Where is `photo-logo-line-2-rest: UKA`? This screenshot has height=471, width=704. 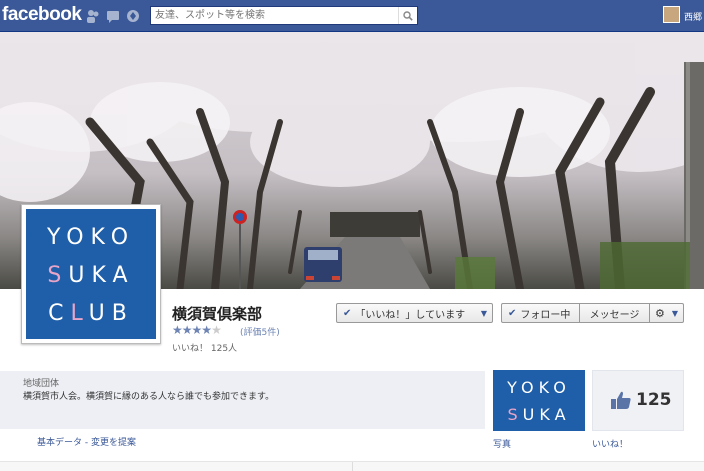
photo-logo-line-2-rest: UKA is located at coordinates (546, 414).